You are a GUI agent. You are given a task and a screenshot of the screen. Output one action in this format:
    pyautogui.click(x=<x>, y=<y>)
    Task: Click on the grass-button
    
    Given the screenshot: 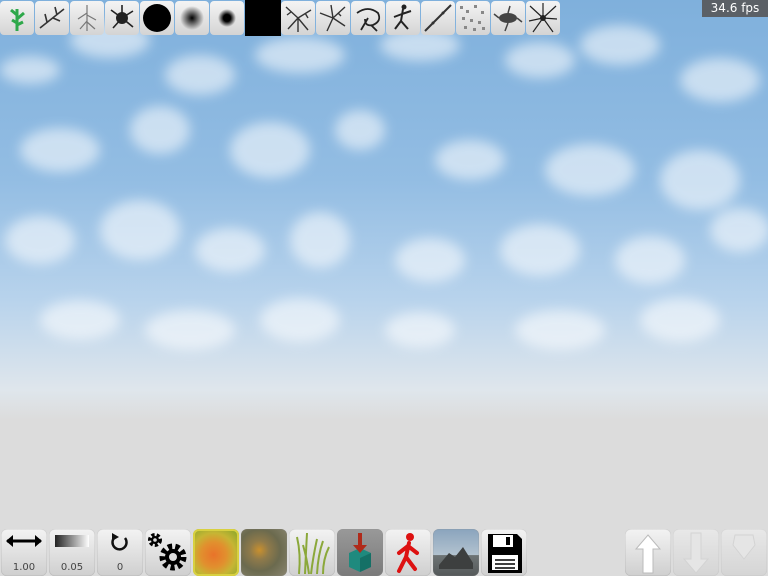 What is the action you would take?
    pyautogui.click(x=312, y=552)
    